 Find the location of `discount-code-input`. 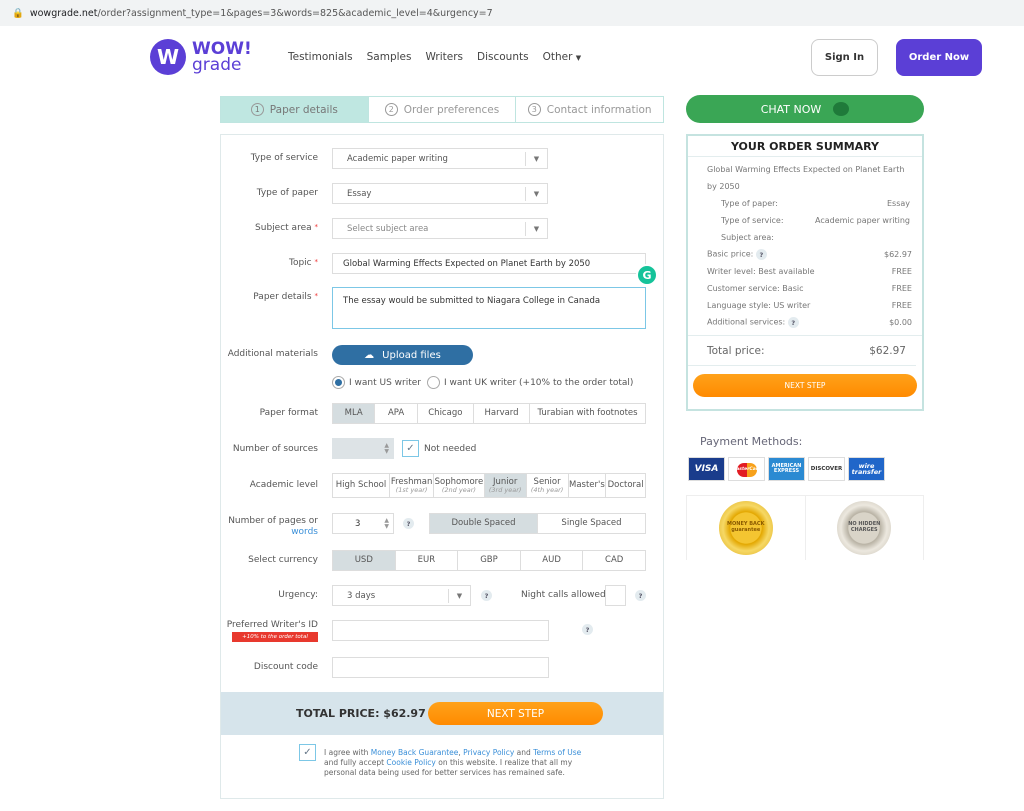

discount-code-input is located at coordinates (440, 667).